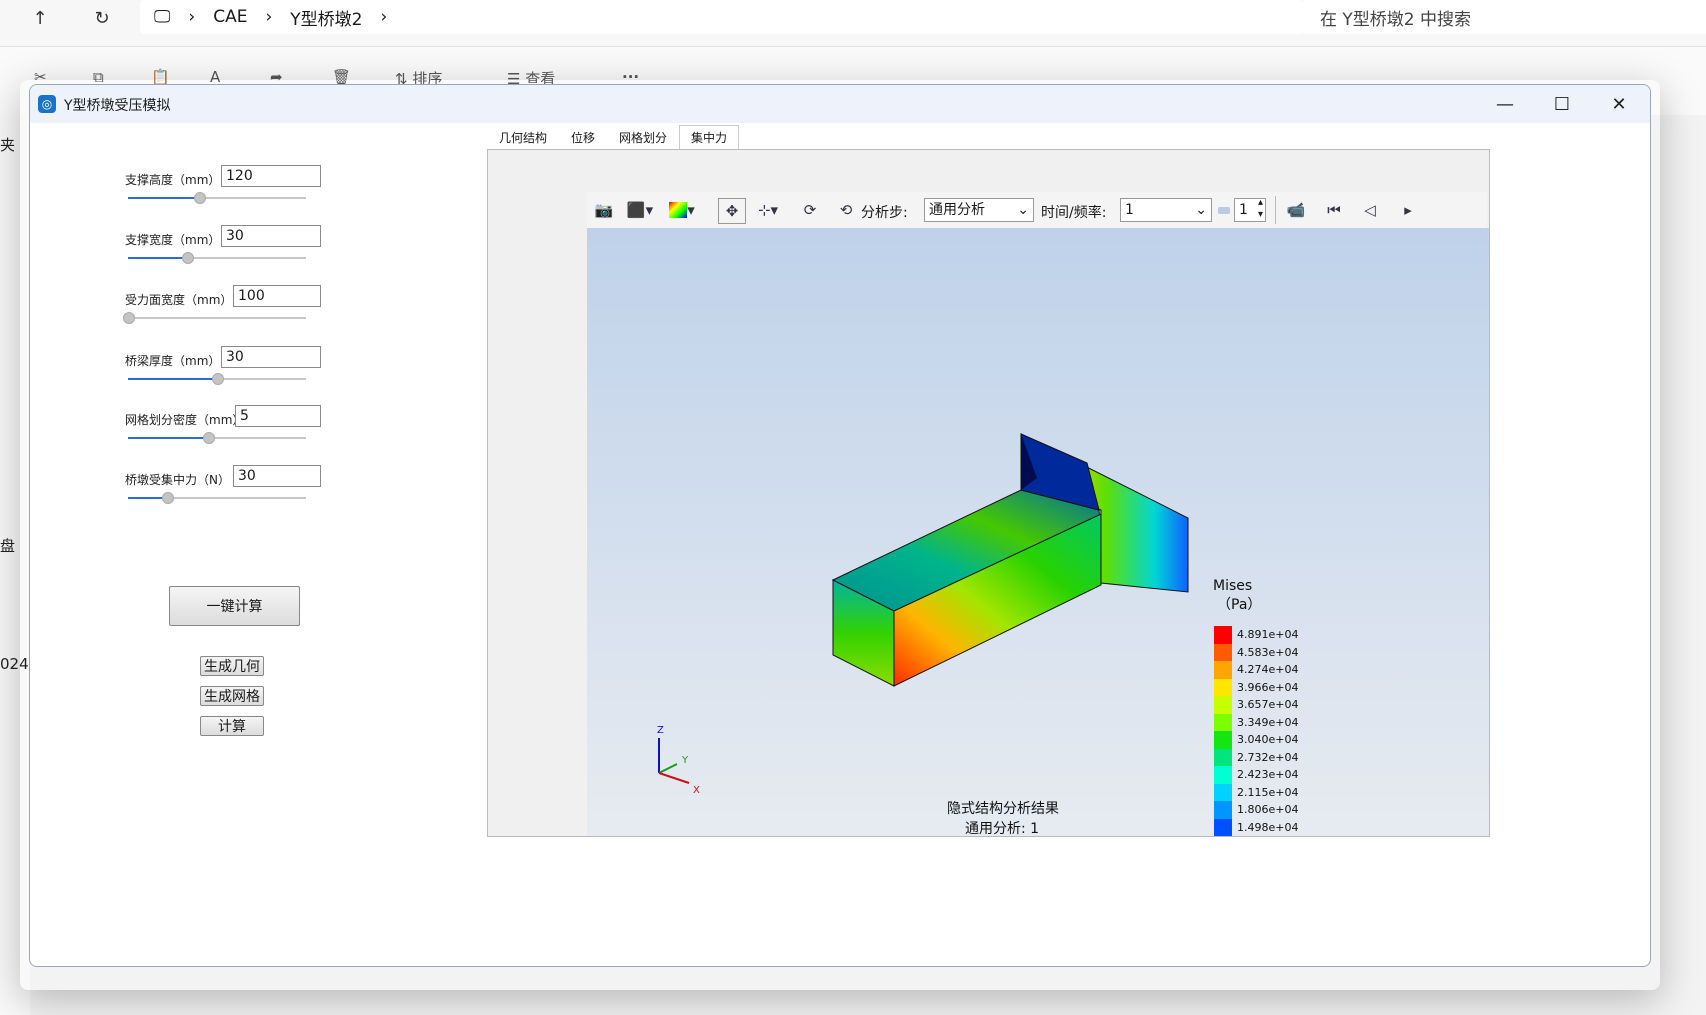 This screenshot has height=1015, width=1706. I want to click on param-input: 5, so click(278, 416).